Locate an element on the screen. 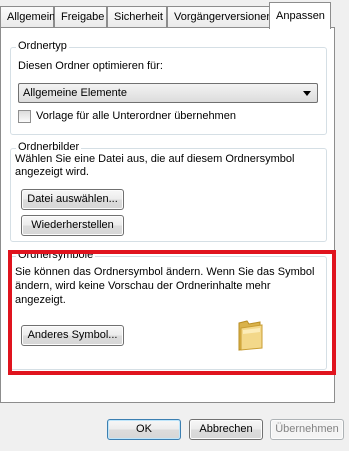 This screenshot has width=349, height=451. tab-sharing: Freigabe is located at coordinates (80, 17).